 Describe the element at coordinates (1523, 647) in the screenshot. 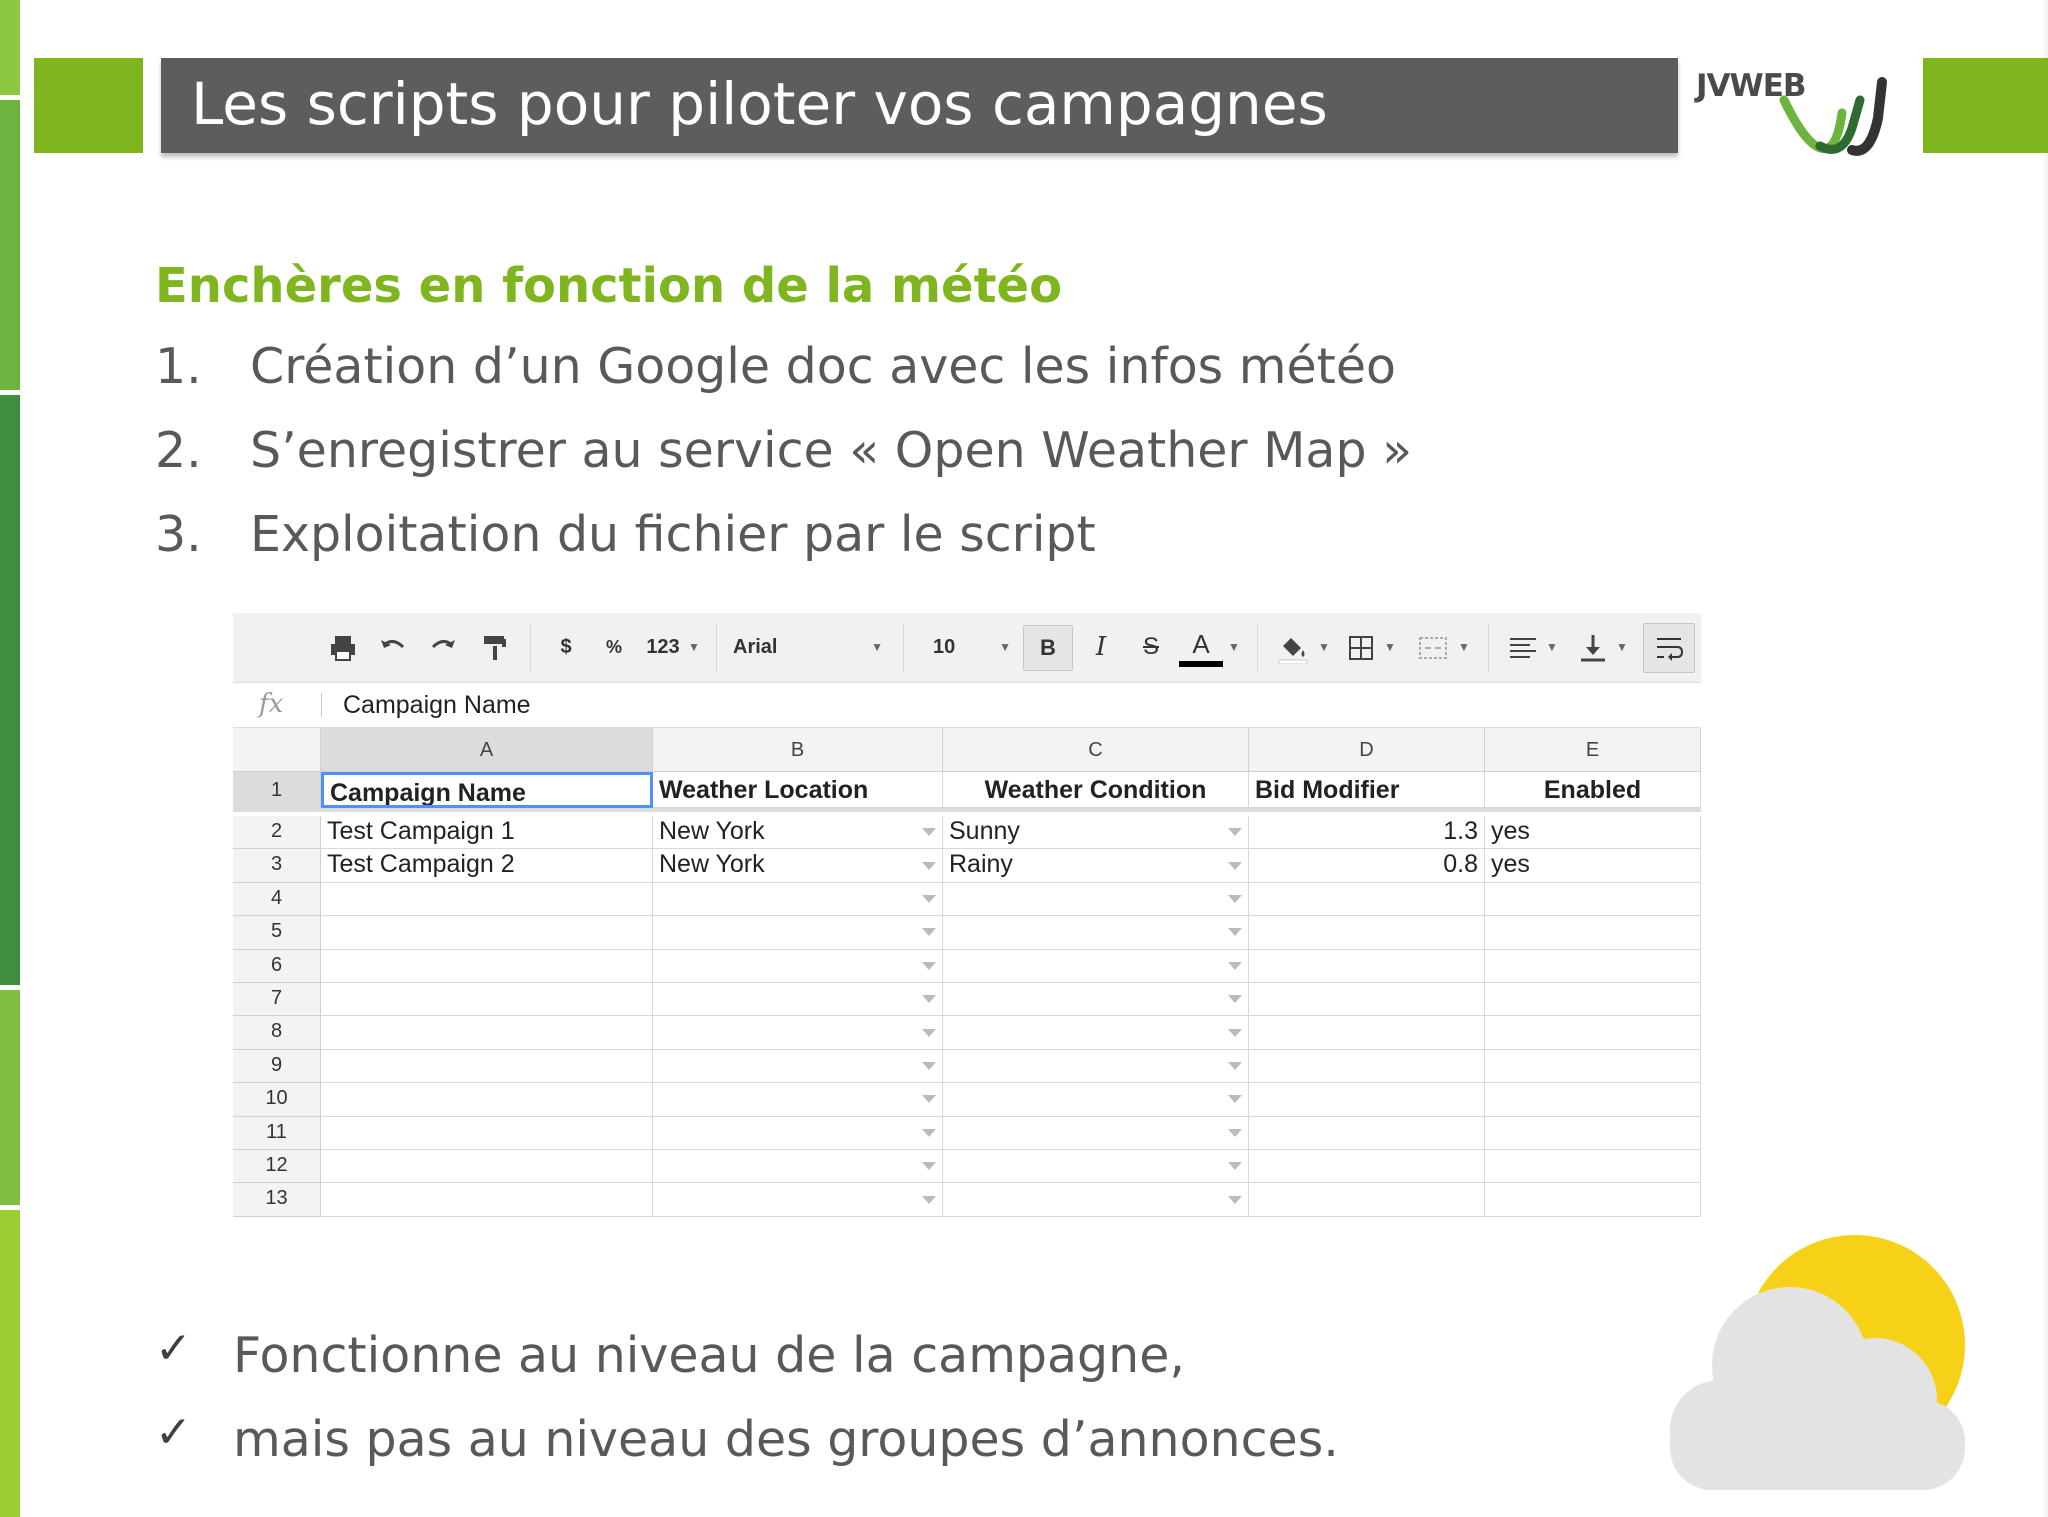

I see `align-left-icon` at that location.